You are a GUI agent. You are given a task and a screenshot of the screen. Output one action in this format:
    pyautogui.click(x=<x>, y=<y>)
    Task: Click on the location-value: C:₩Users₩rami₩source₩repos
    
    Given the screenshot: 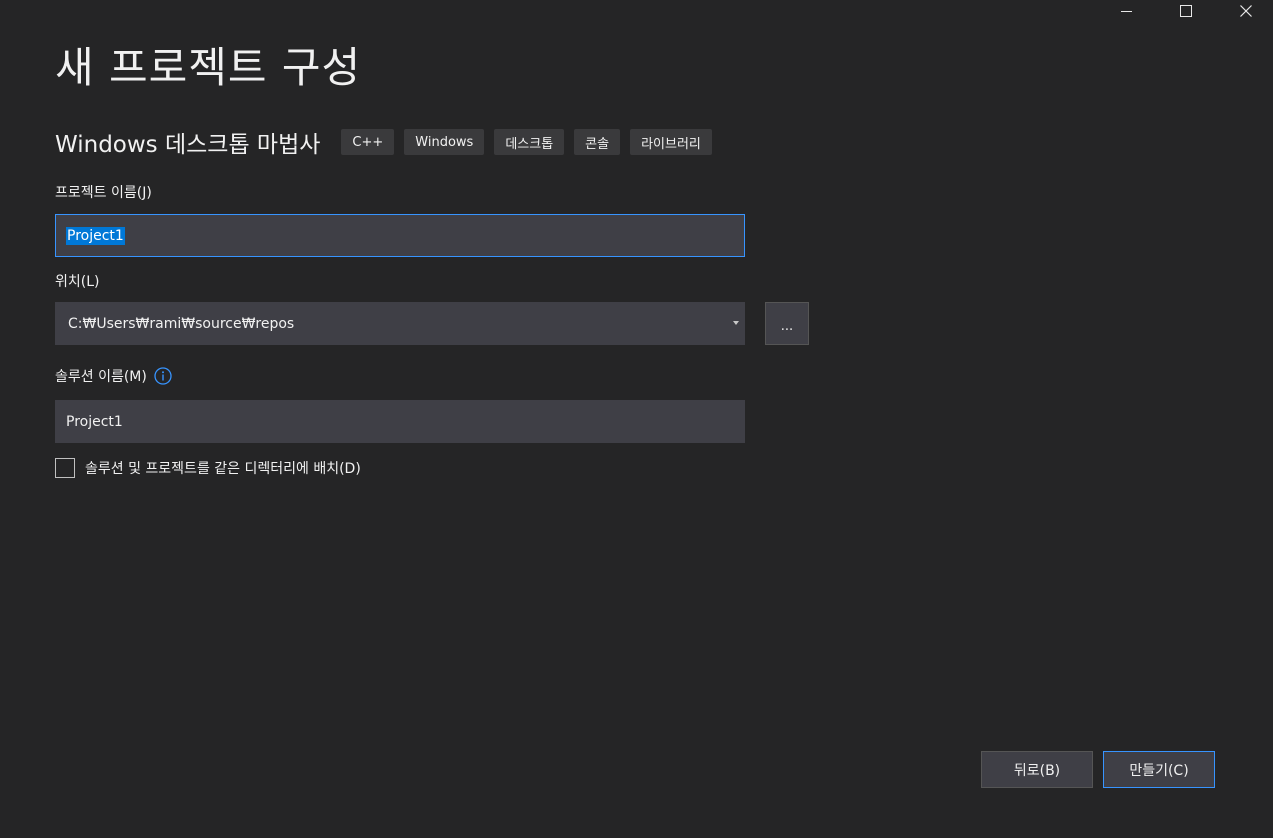 What is the action you would take?
    pyautogui.click(x=181, y=323)
    